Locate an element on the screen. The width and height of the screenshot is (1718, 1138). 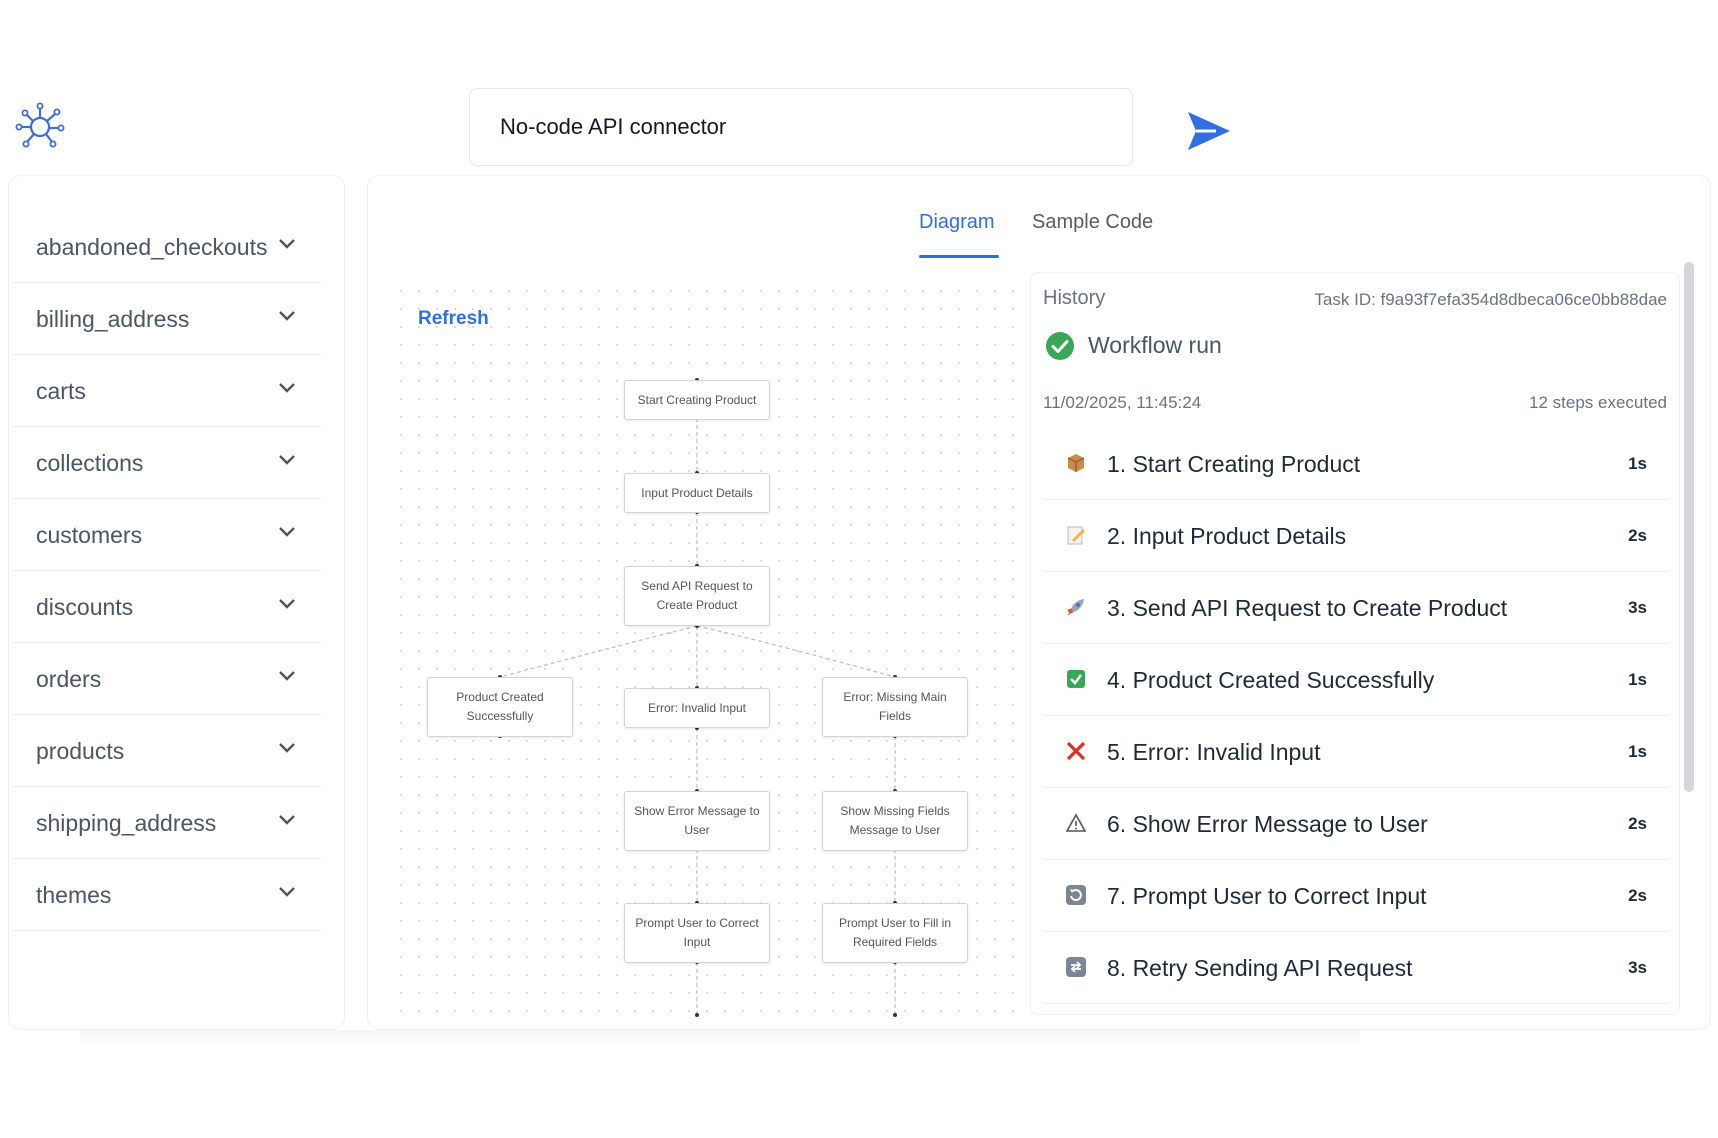
success-check-icon is located at coordinates (1060, 346).